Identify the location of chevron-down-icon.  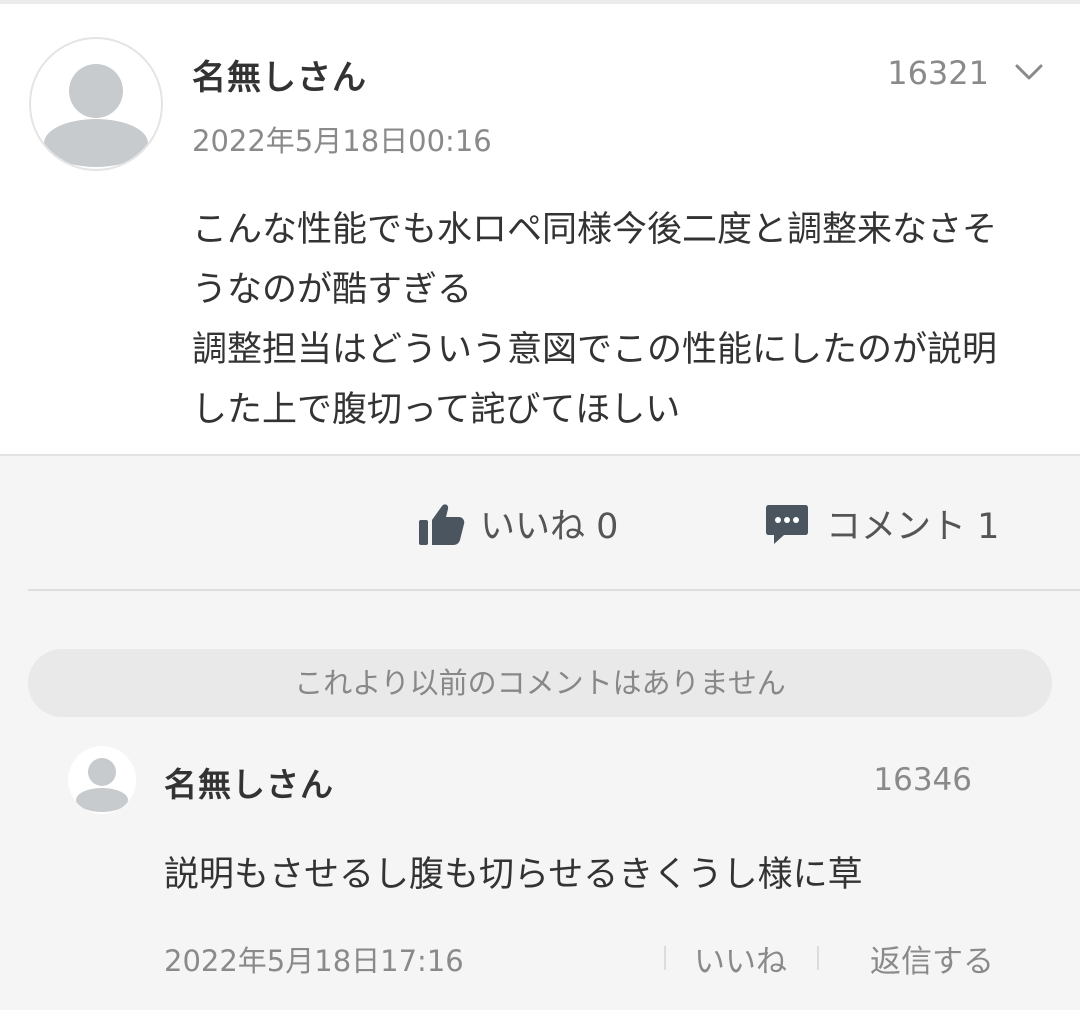
(1029, 72).